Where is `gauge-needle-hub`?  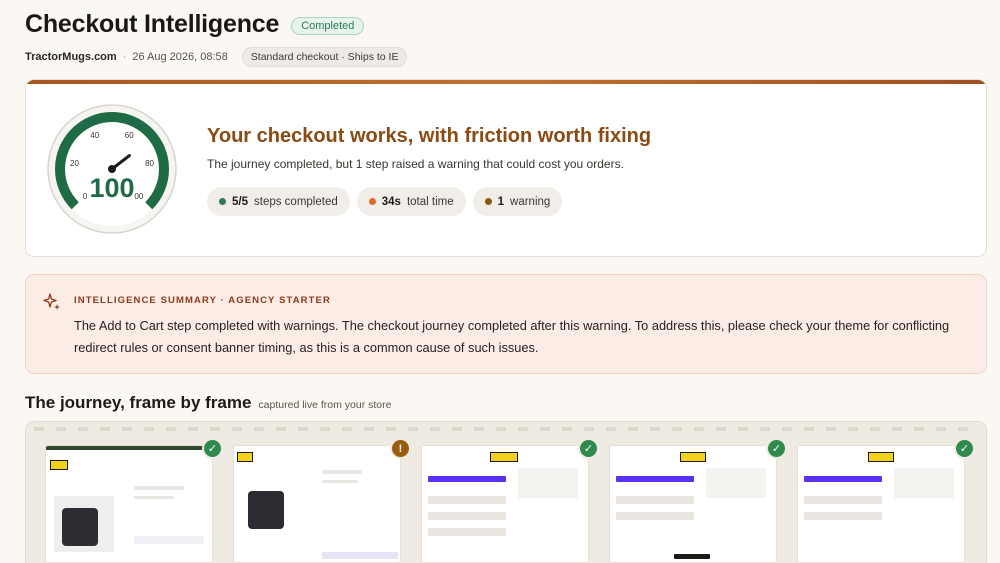
gauge-needle-hub is located at coordinates (112, 169).